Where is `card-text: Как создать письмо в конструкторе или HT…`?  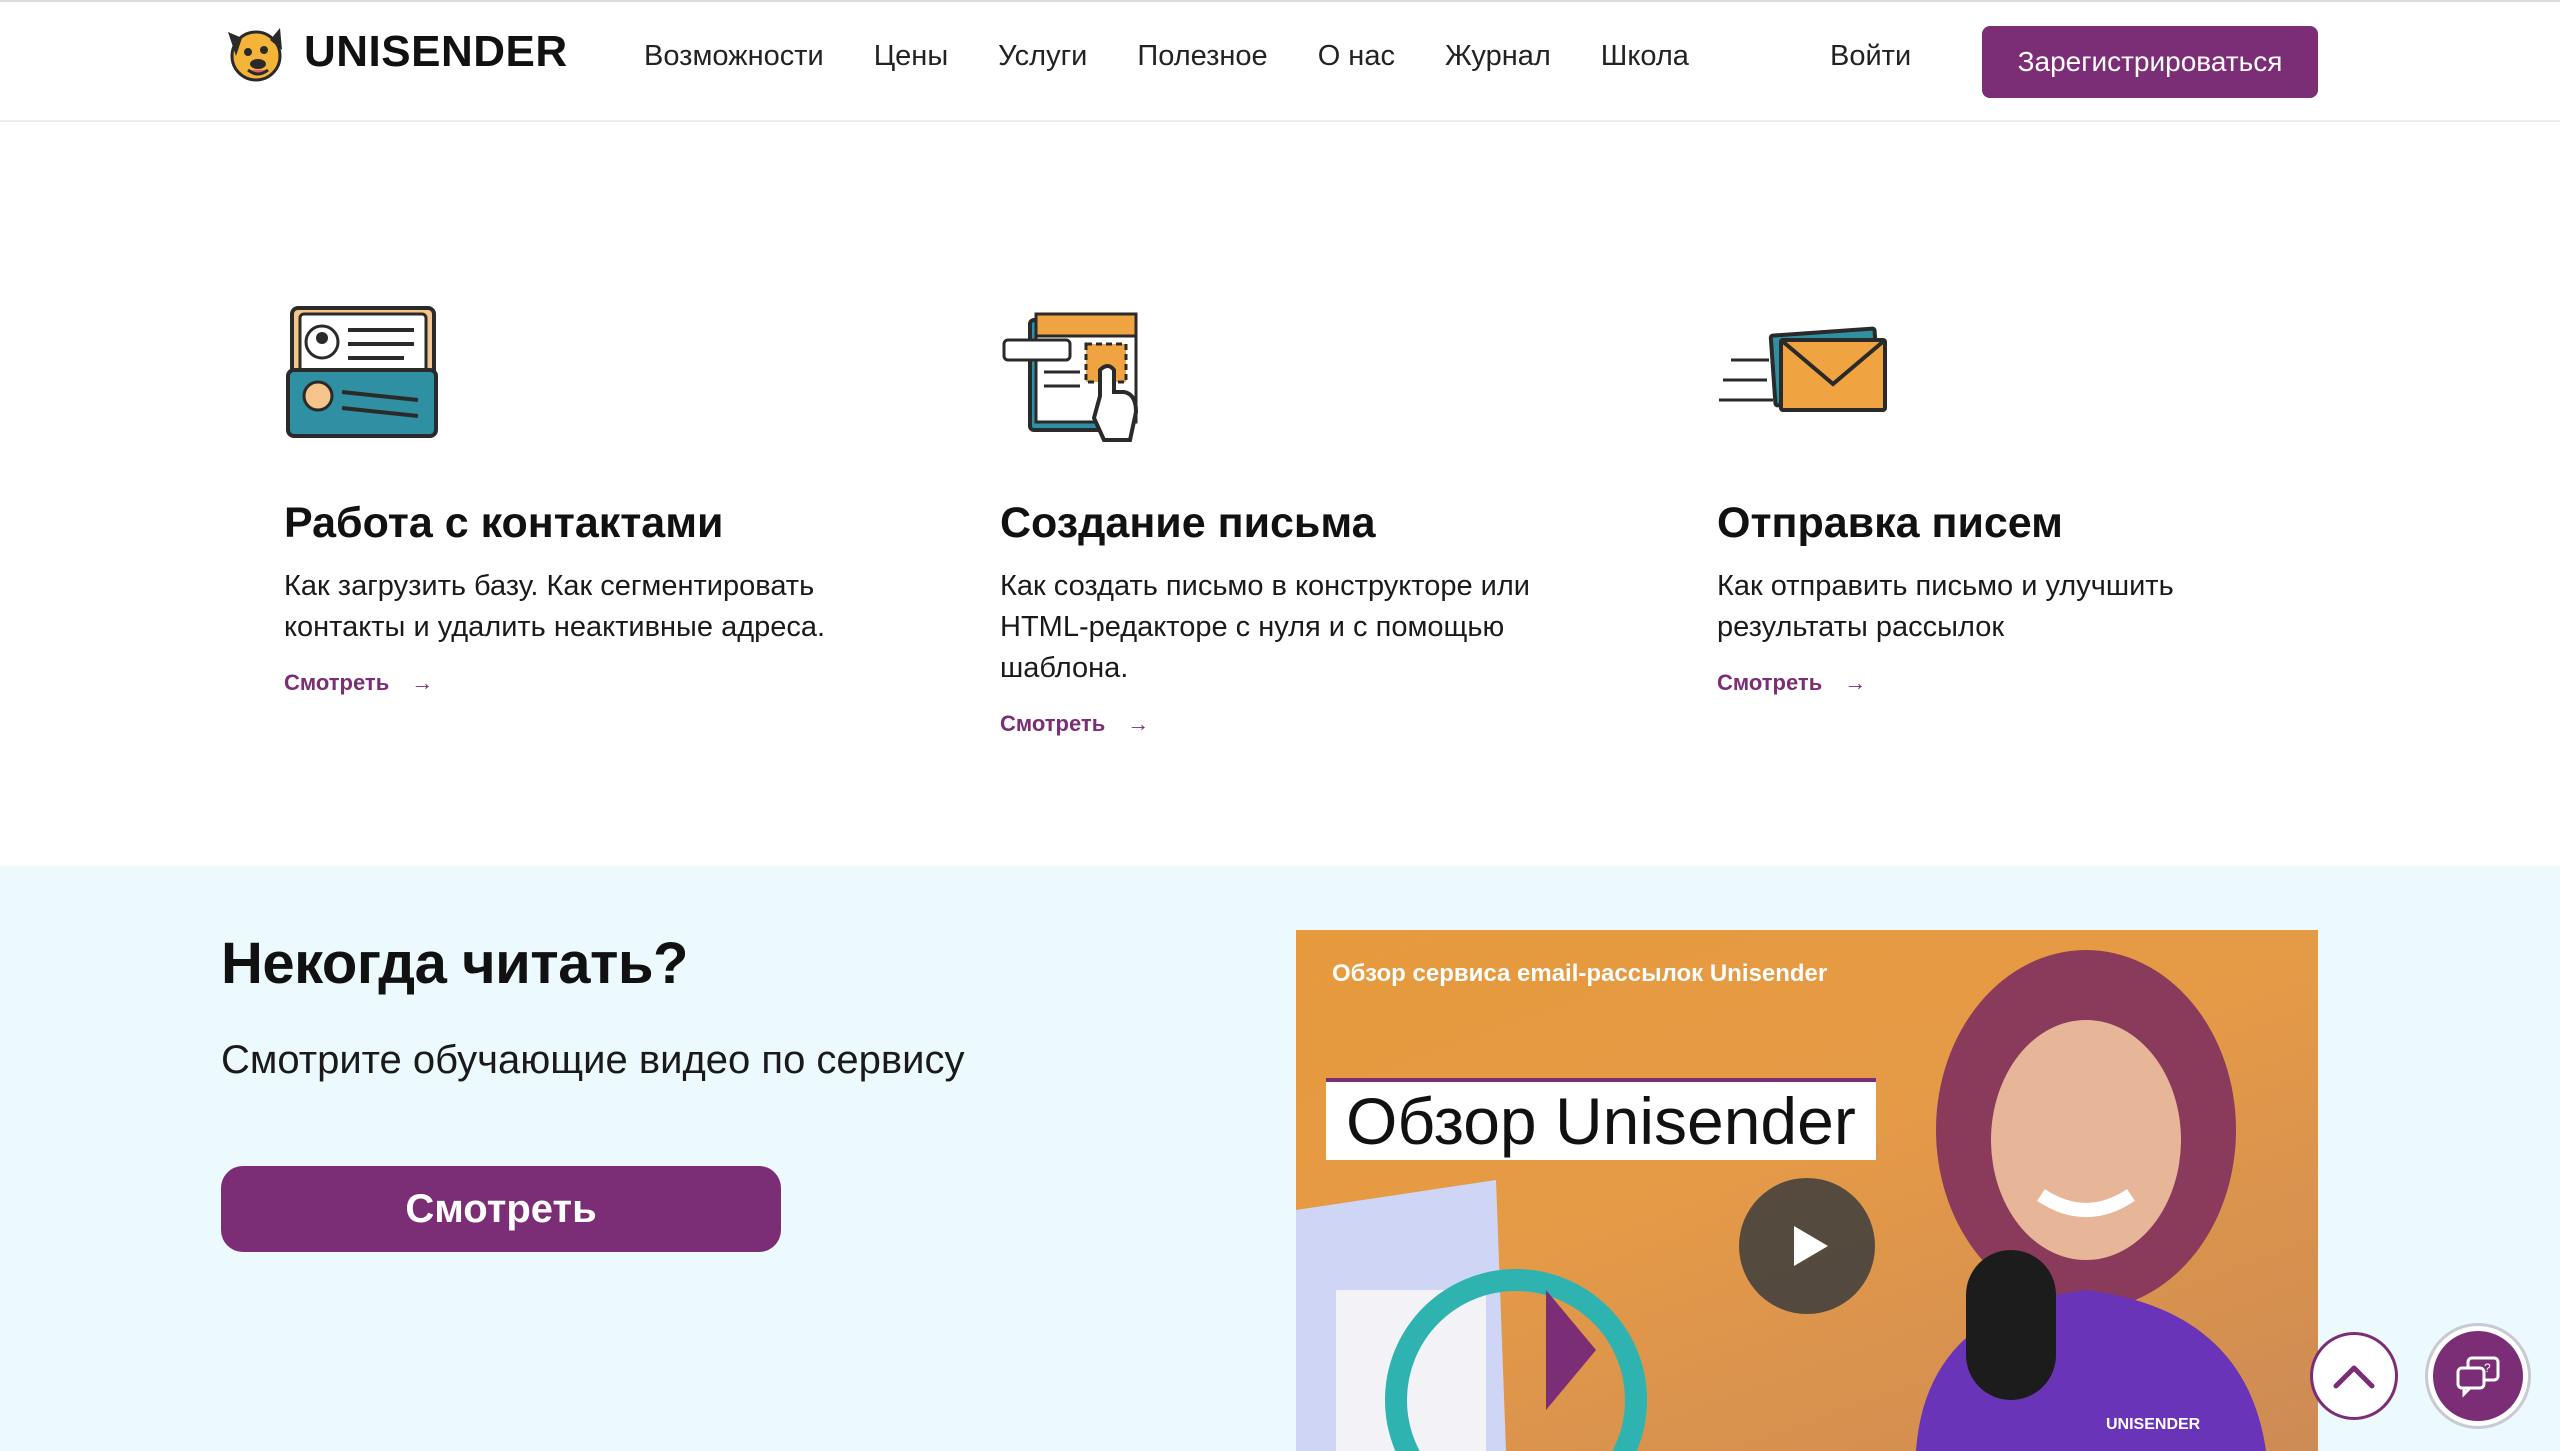 card-text: Как создать письмо в конструкторе или HT… is located at coordinates (1265, 627).